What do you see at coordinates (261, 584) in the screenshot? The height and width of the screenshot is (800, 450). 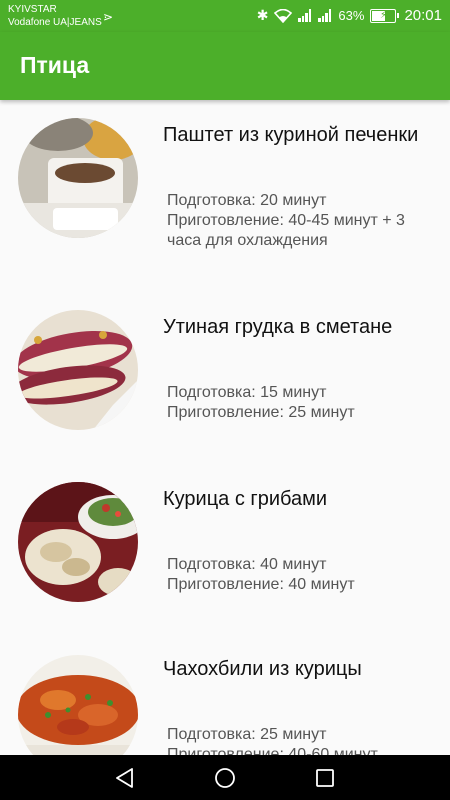 I see `recipe-cook-time: Приготовление: 40 минут` at bounding box center [261, 584].